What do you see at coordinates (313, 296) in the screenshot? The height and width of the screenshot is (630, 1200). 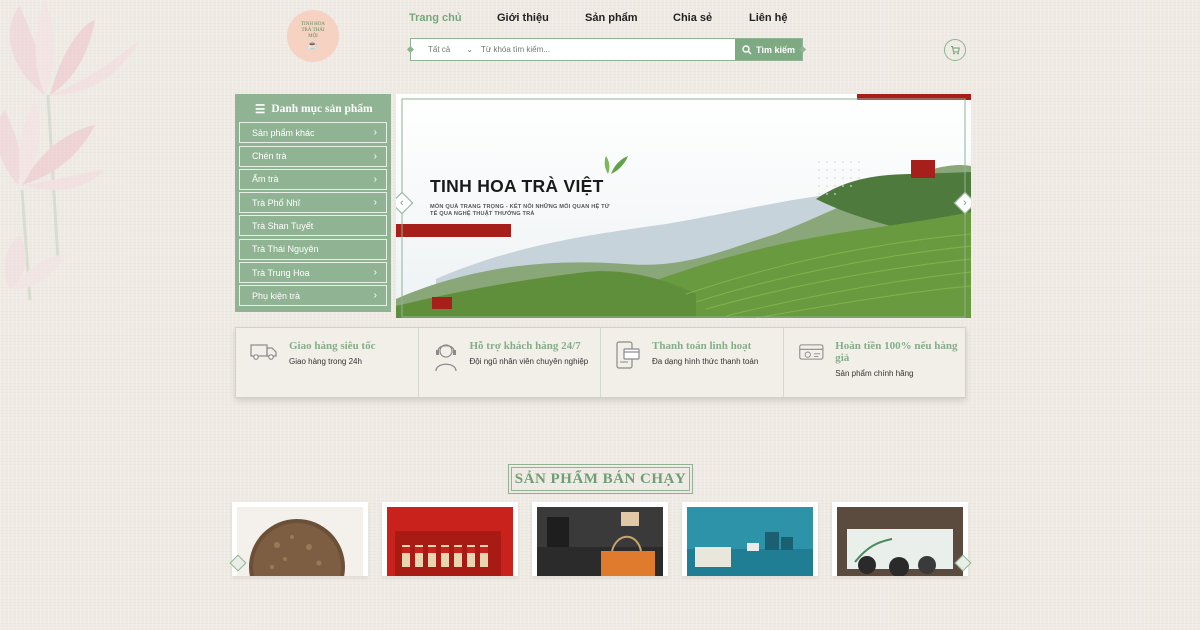 I see `sidebar-item-accessories: Phụ kiện trà ›` at bounding box center [313, 296].